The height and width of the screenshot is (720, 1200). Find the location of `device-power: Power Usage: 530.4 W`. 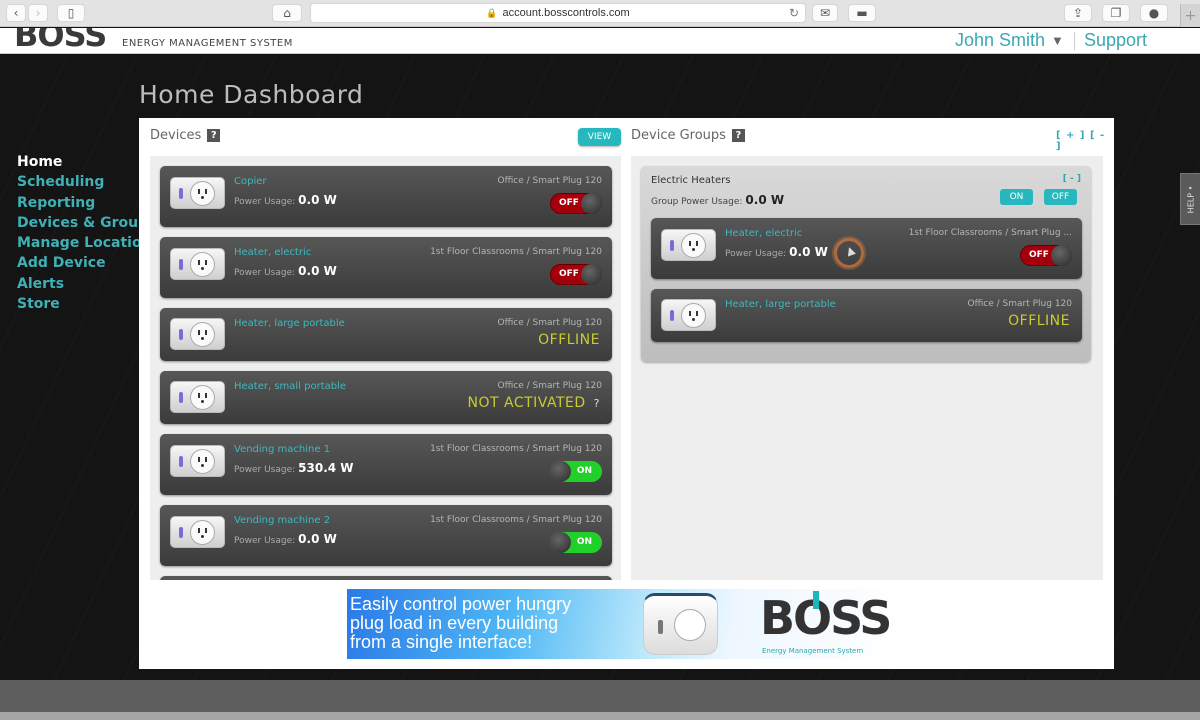

device-power: Power Usage: 530.4 W is located at coordinates (294, 468).